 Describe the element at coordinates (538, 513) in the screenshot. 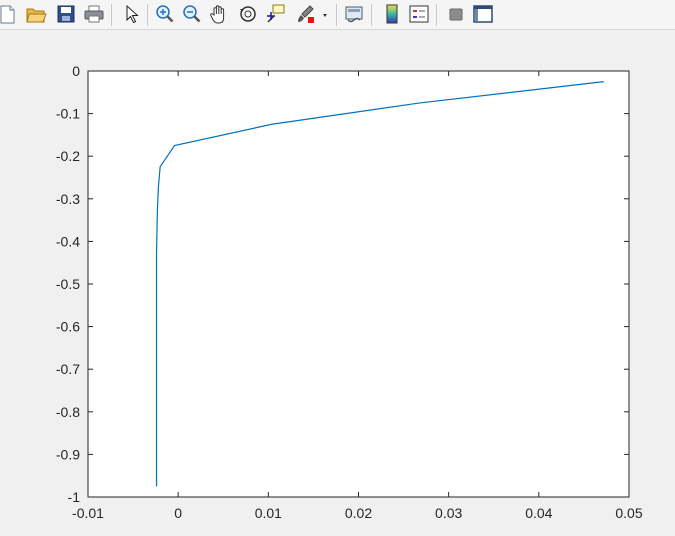

I see `x-tick-label: 0.04` at that location.